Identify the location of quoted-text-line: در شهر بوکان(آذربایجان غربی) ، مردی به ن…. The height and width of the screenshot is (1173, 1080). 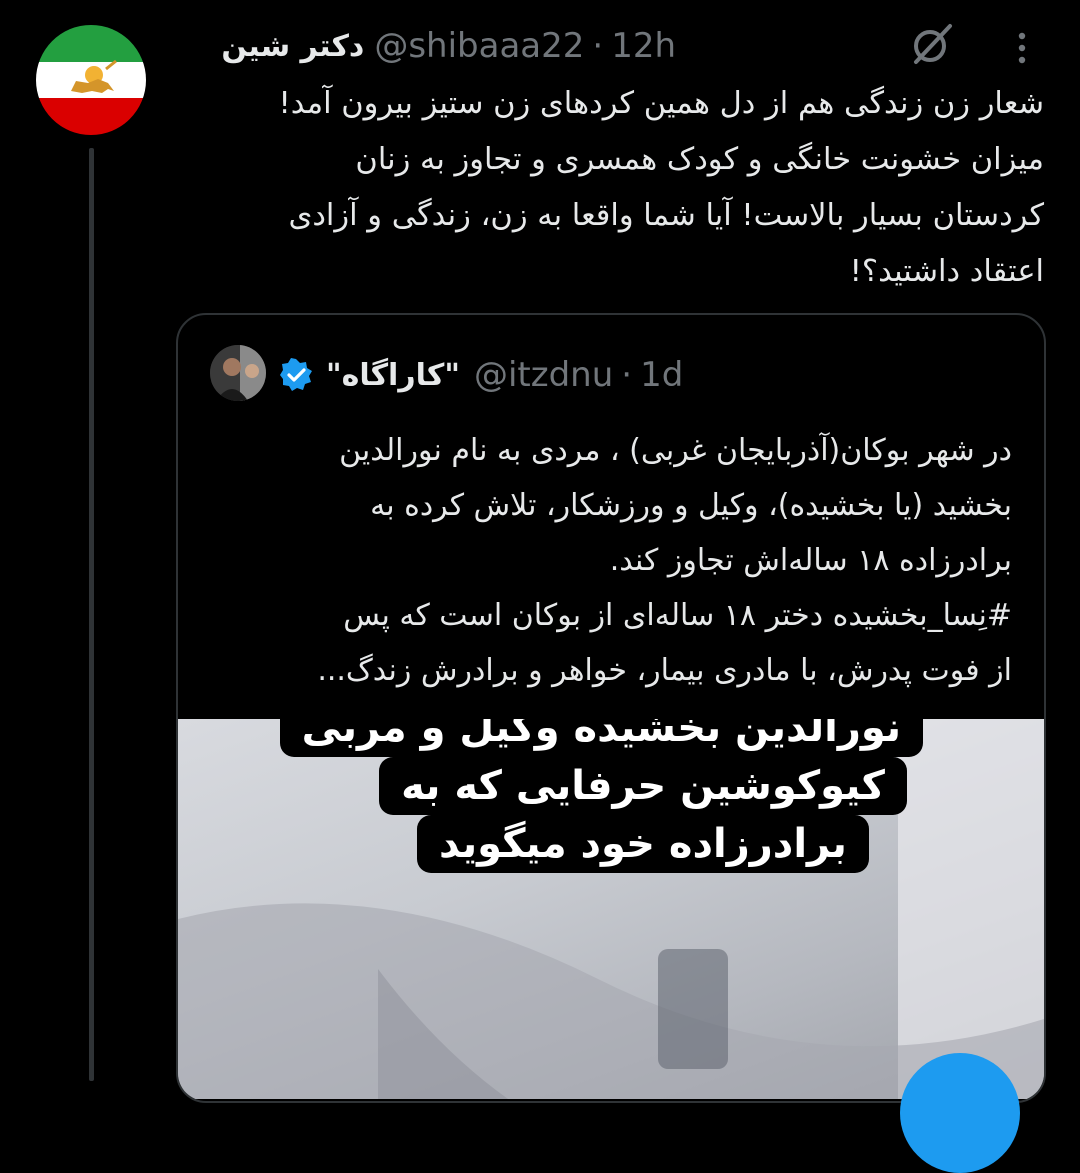
(675, 450).